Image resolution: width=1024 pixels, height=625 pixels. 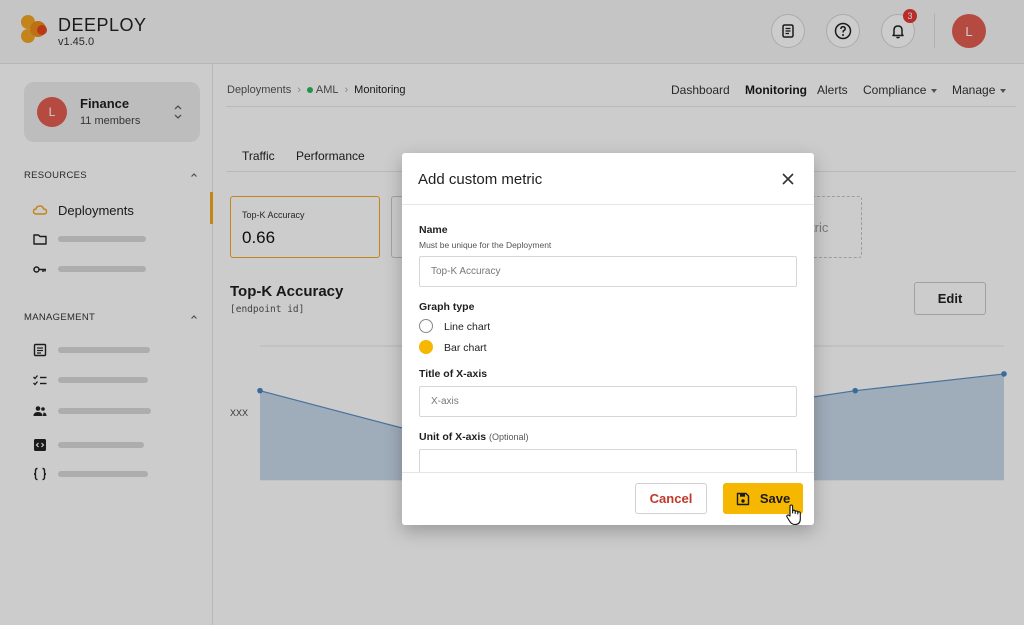 I want to click on x-axis-unit-label: Unit of X-axis (Optional), so click(x=474, y=437).